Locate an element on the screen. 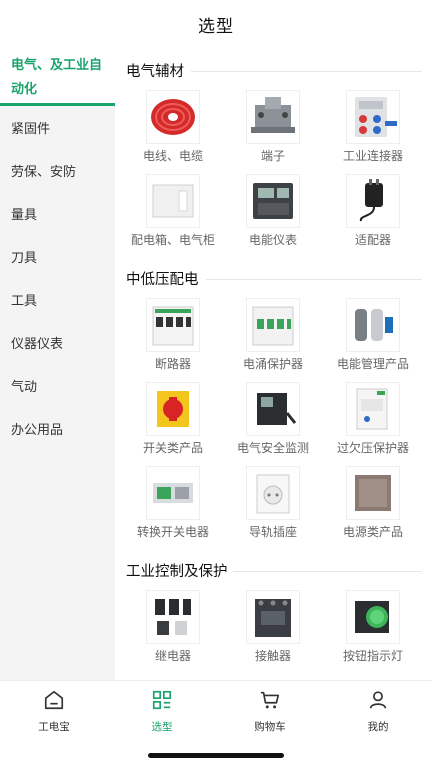  tab-cart: 购物车 is located at coordinates (270, 712).